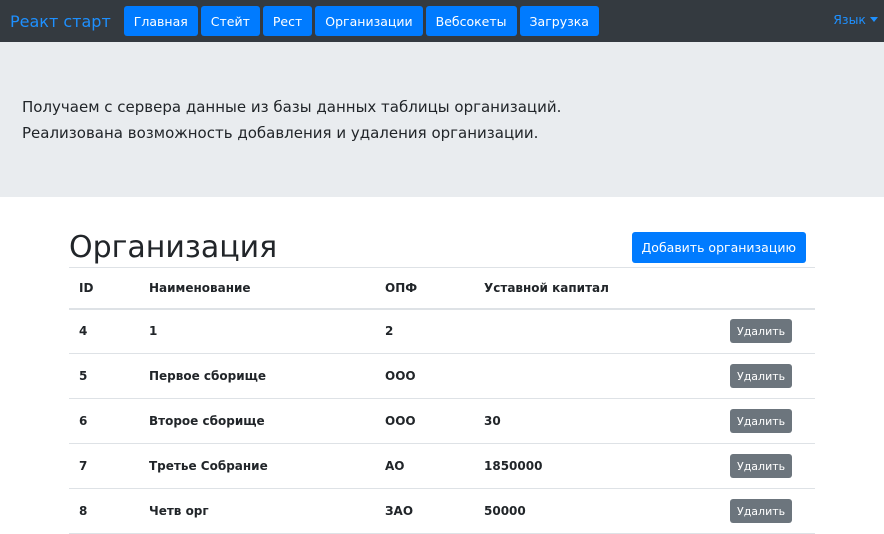 The width and height of the screenshot is (884, 534). Describe the element at coordinates (492, 421) in the screenshot. I see `cell-capital: 30` at that location.